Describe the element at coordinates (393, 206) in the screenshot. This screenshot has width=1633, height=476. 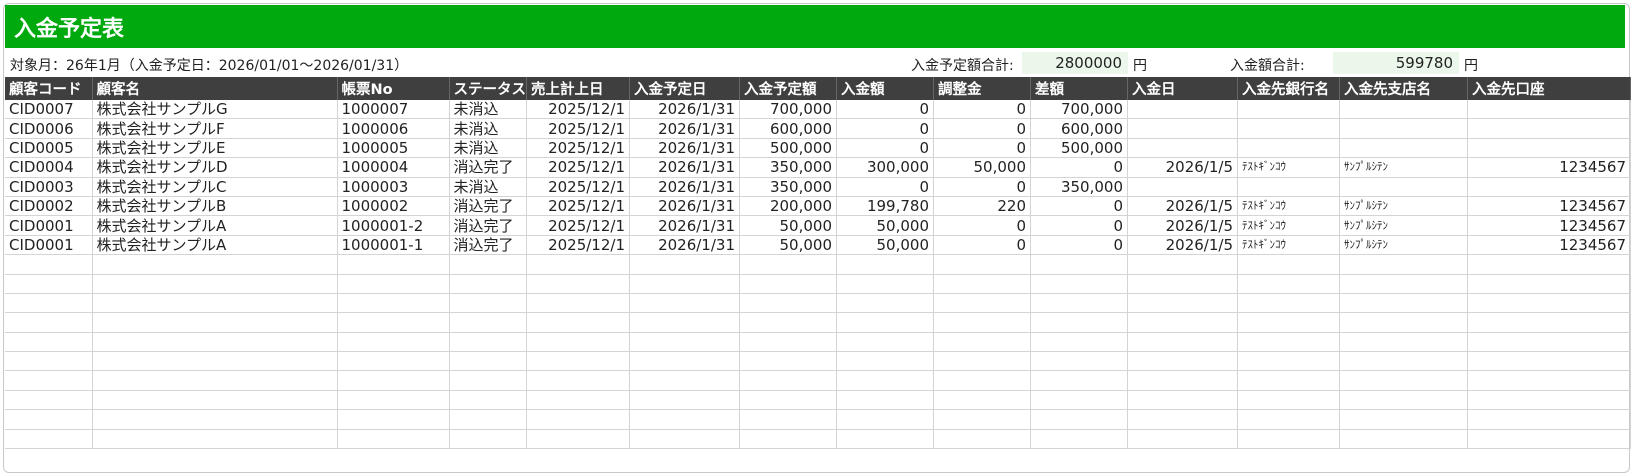
I see `table-cell: 1000002` at that location.